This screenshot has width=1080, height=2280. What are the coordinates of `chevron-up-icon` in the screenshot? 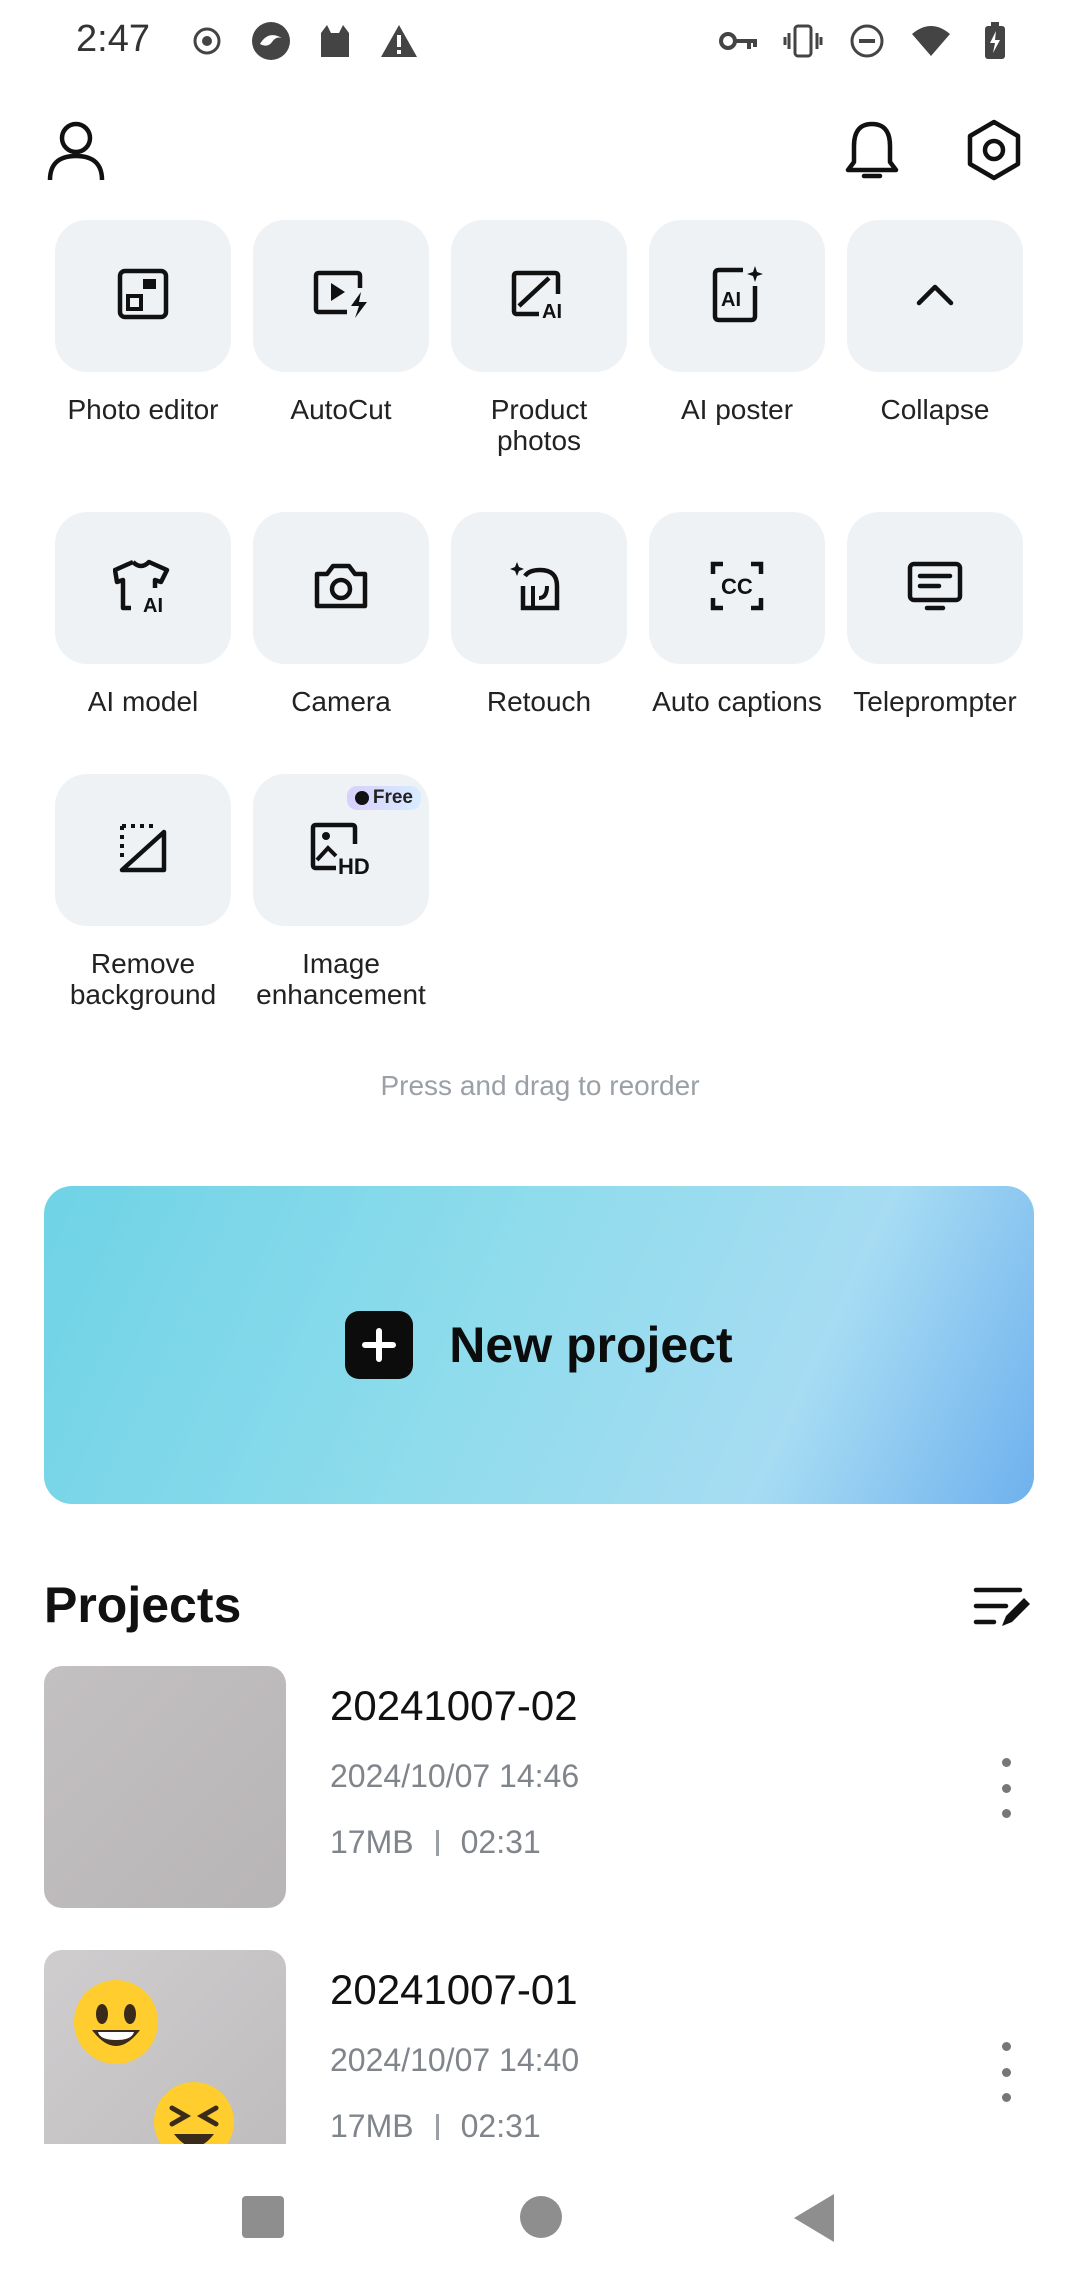 It's located at (935, 296).